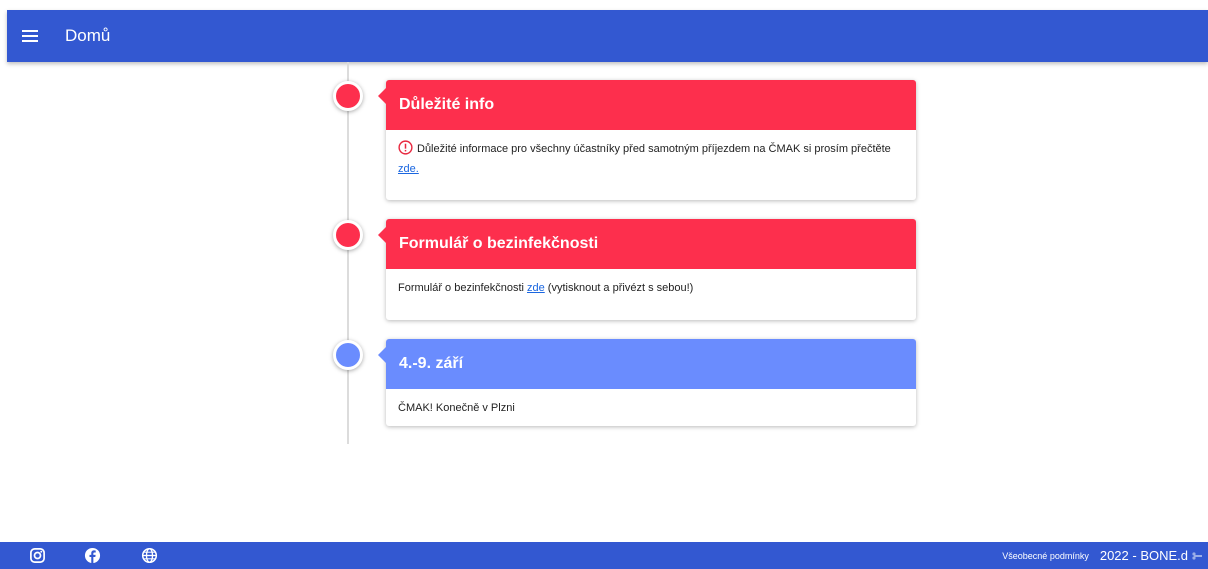 This screenshot has width=1208, height=569. I want to click on facebook-icon, so click(92, 555).